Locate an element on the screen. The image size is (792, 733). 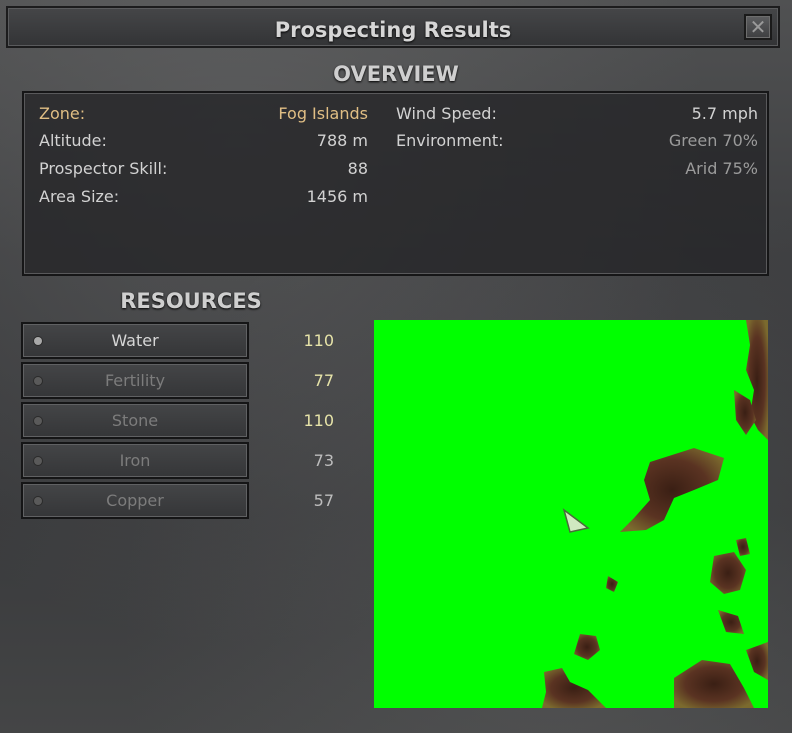
title-bar: Prospecting Results ✕ is located at coordinates (393, 27).